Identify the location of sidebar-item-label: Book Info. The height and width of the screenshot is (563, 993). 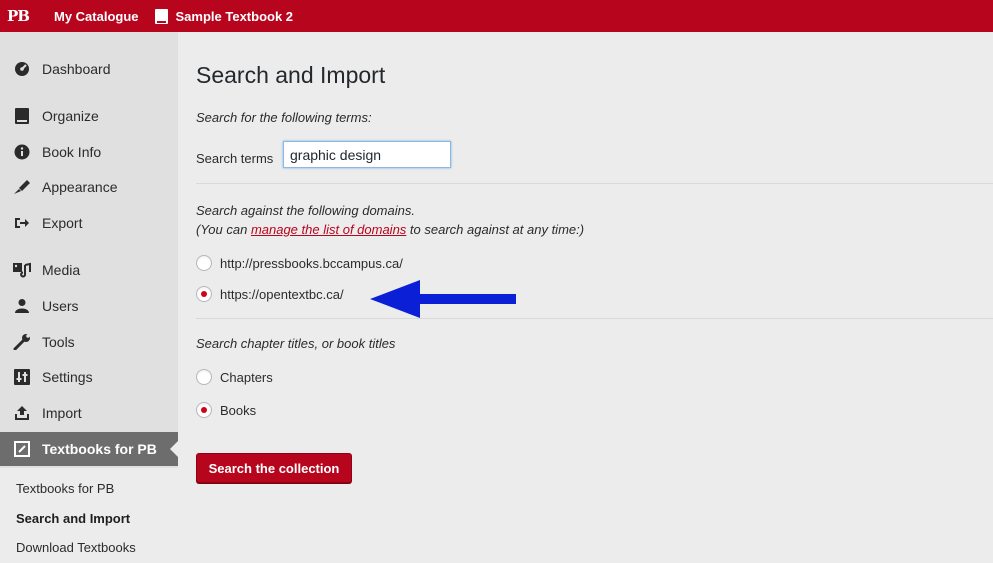
(72, 152).